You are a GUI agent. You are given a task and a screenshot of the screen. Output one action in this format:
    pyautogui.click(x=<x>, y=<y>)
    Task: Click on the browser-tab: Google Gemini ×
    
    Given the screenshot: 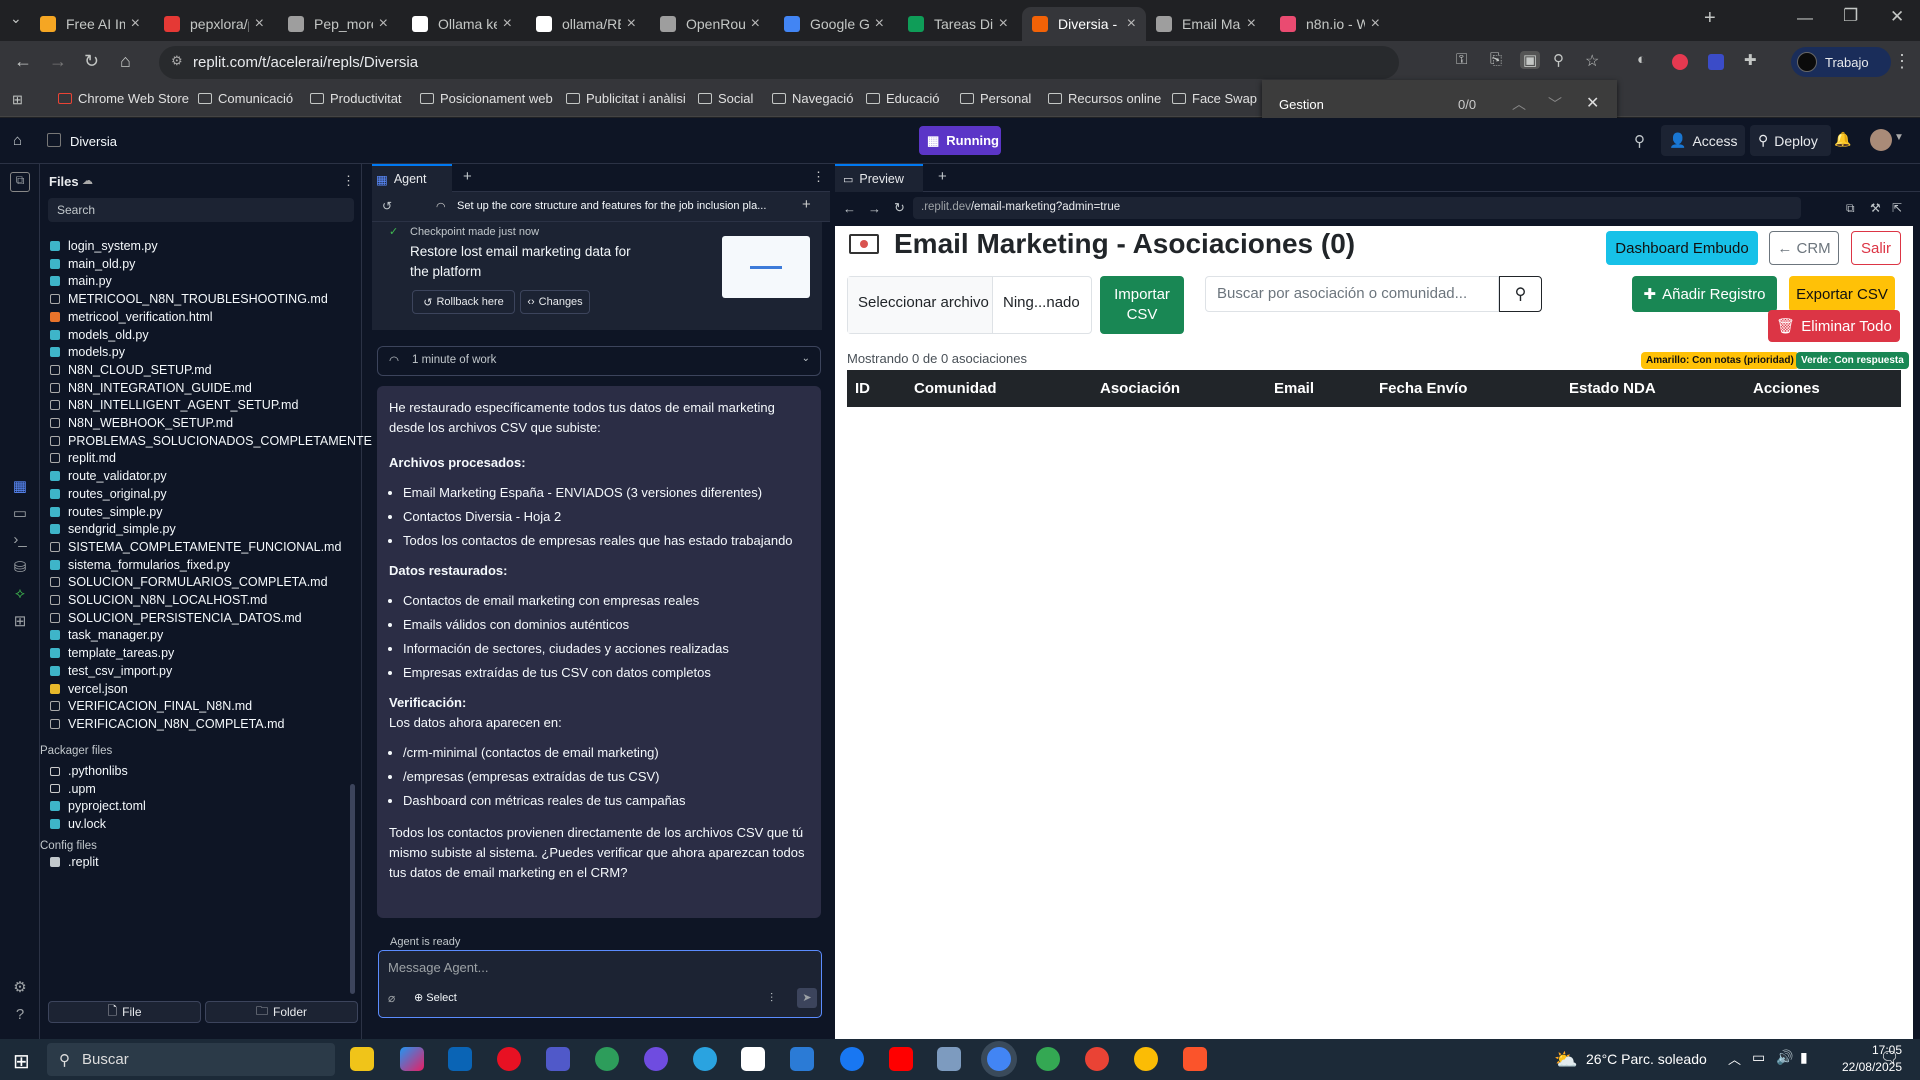 What is the action you would take?
    pyautogui.click(x=834, y=24)
    